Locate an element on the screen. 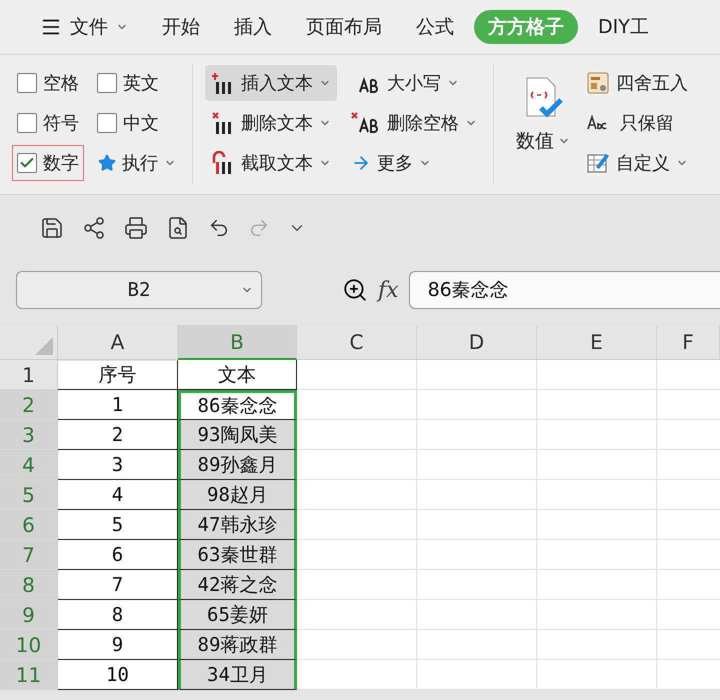  table-cell: 9 is located at coordinates (118, 645).